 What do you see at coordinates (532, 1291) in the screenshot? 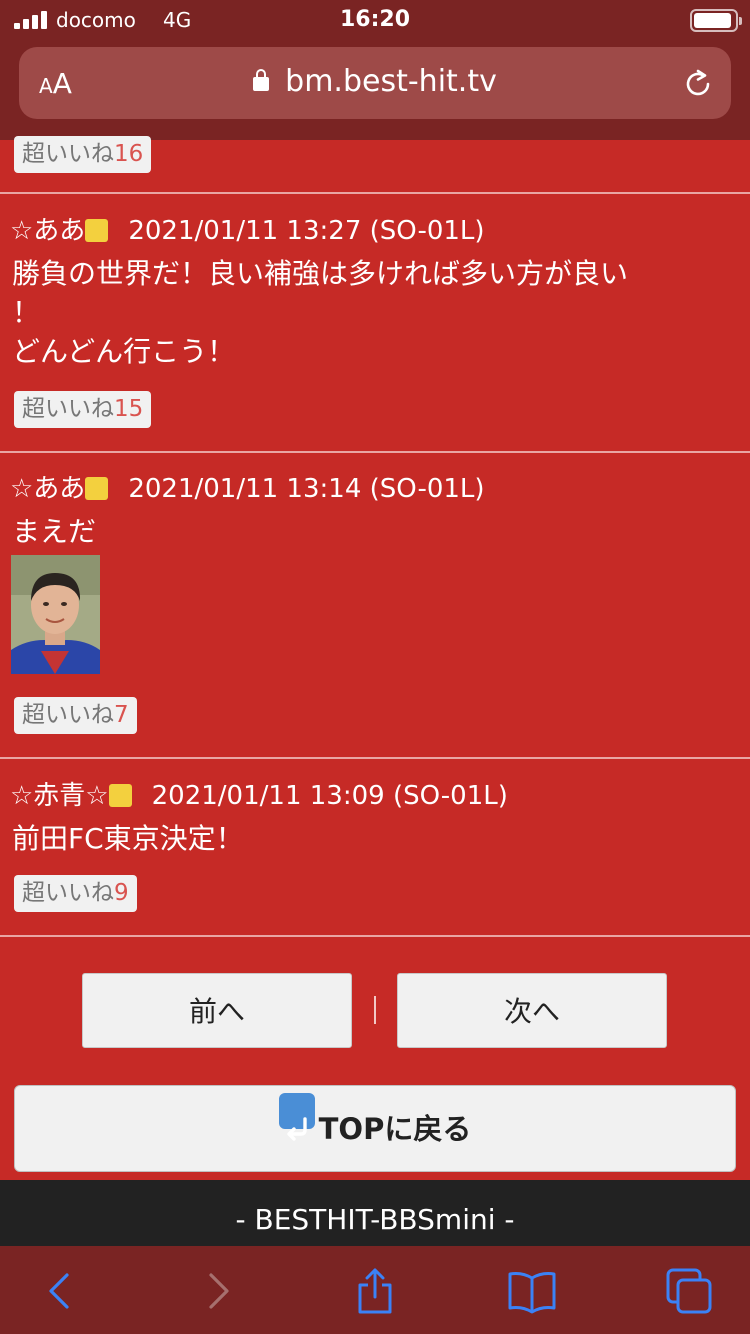
I see `bookmarks-icon` at bounding box center [532, 1291].